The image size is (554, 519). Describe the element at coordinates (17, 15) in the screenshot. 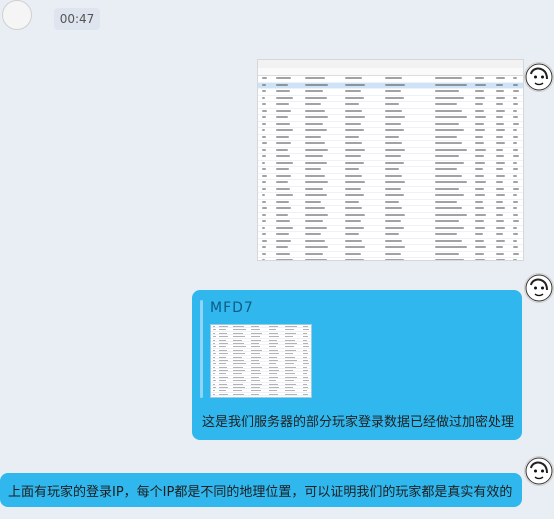

I see `left-avatar-icon` at that location.